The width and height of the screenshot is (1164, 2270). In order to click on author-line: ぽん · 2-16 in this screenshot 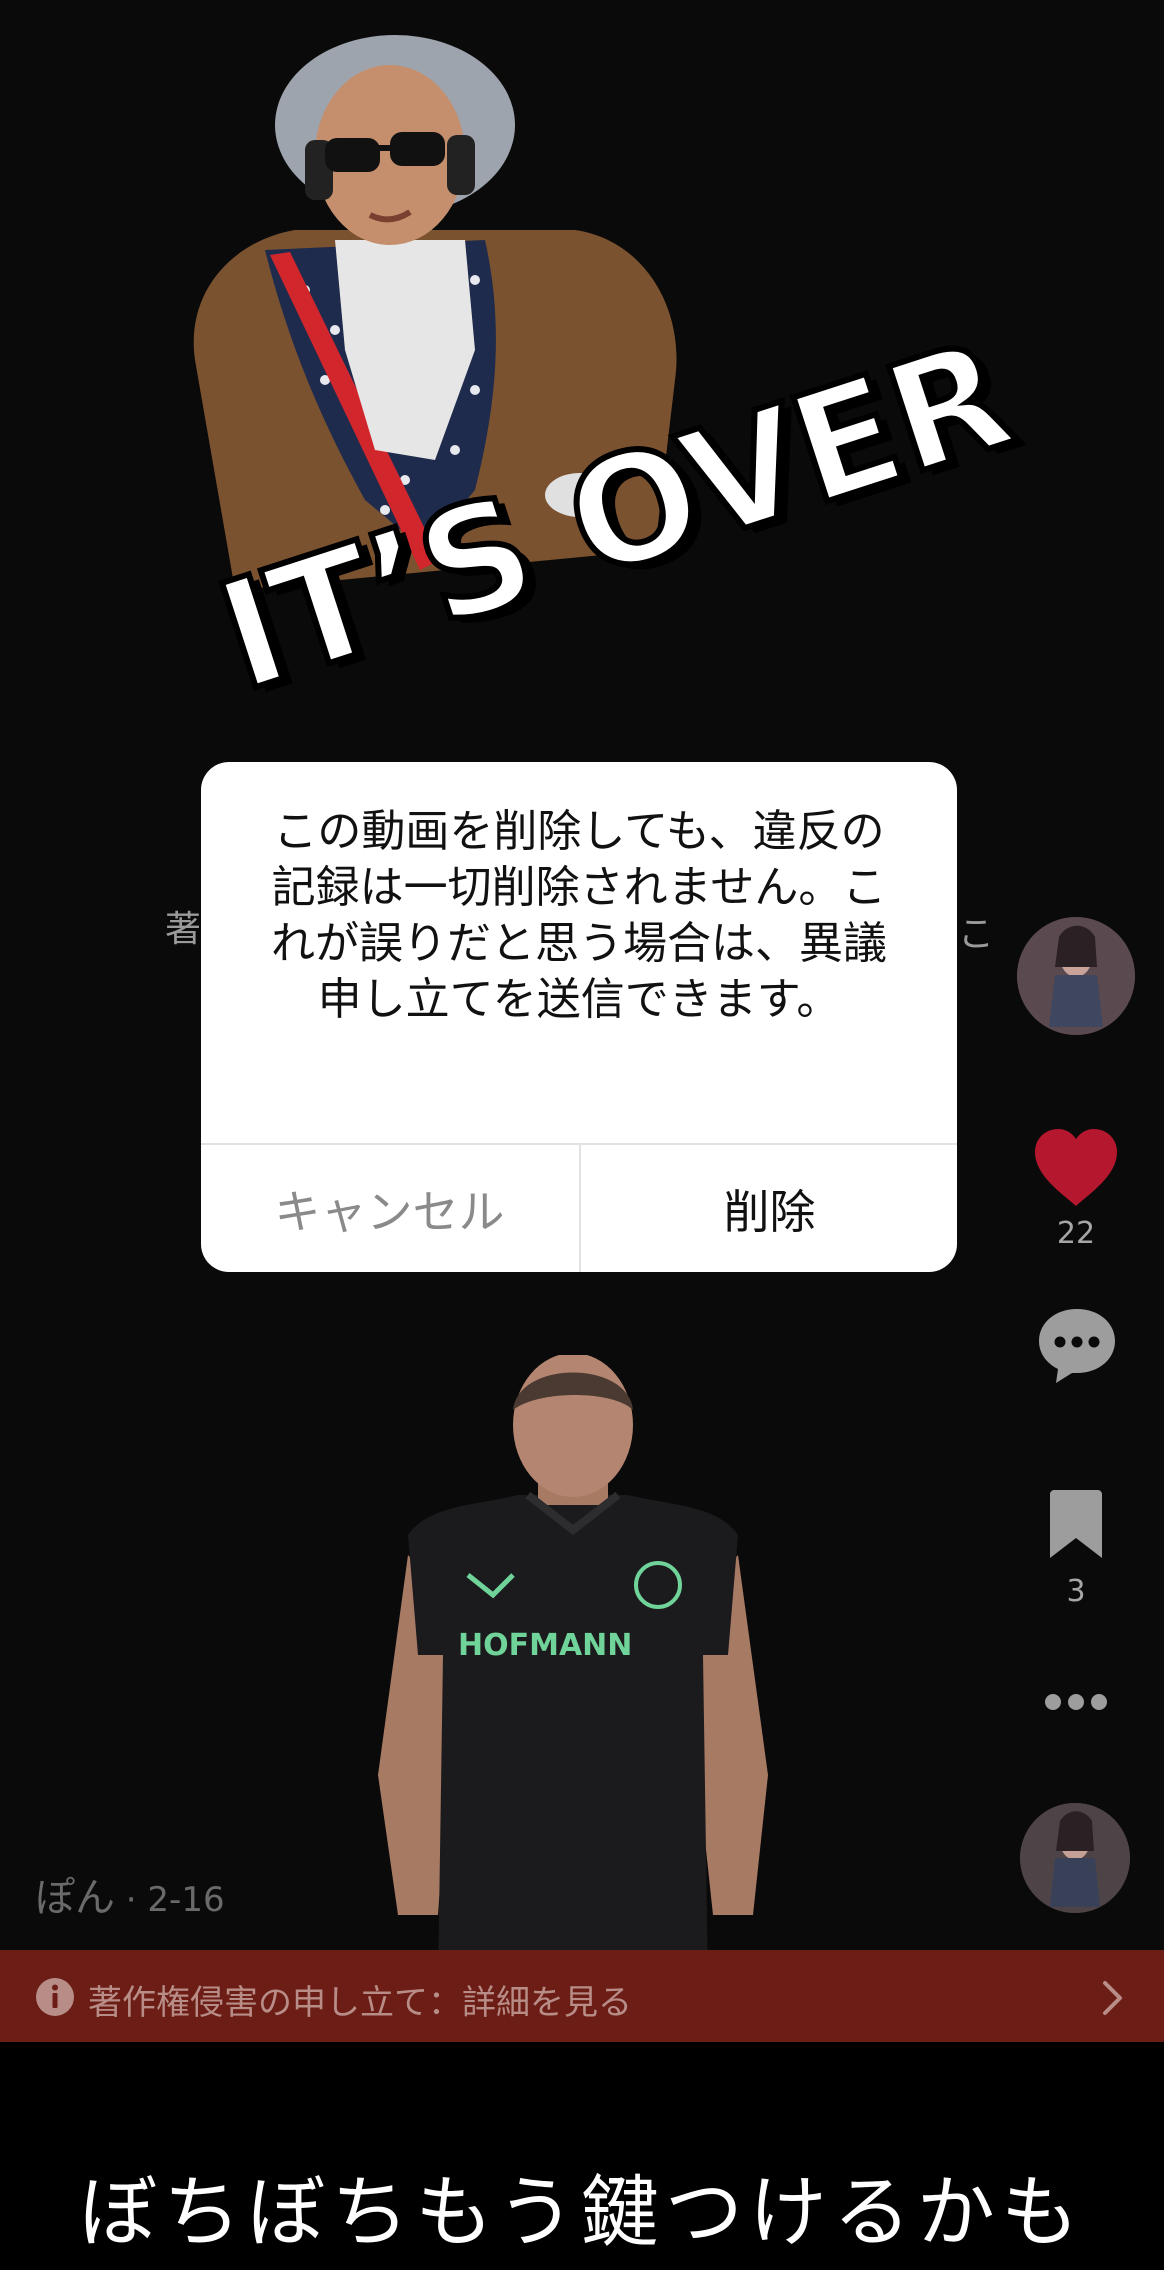, I will do `click(130, 1894)`.